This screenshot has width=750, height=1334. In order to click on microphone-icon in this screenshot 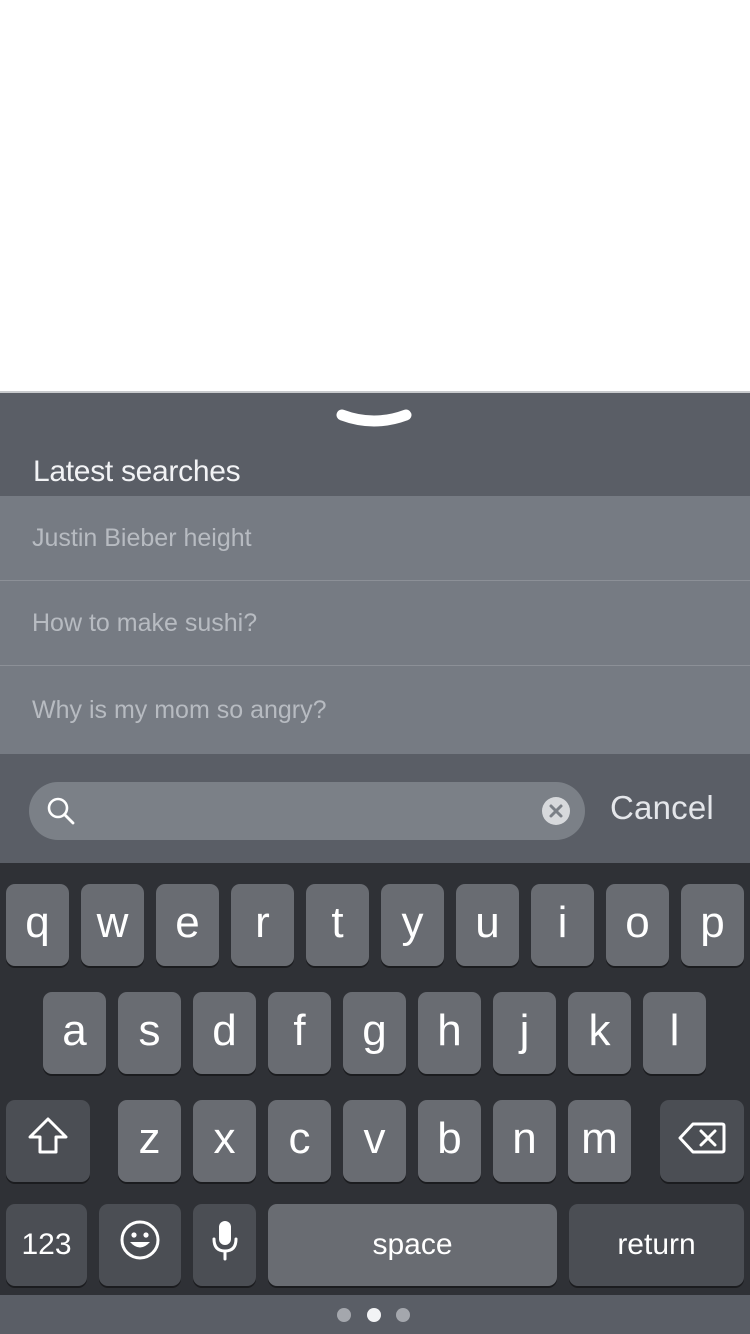, I will do `click(225, 1245)`.